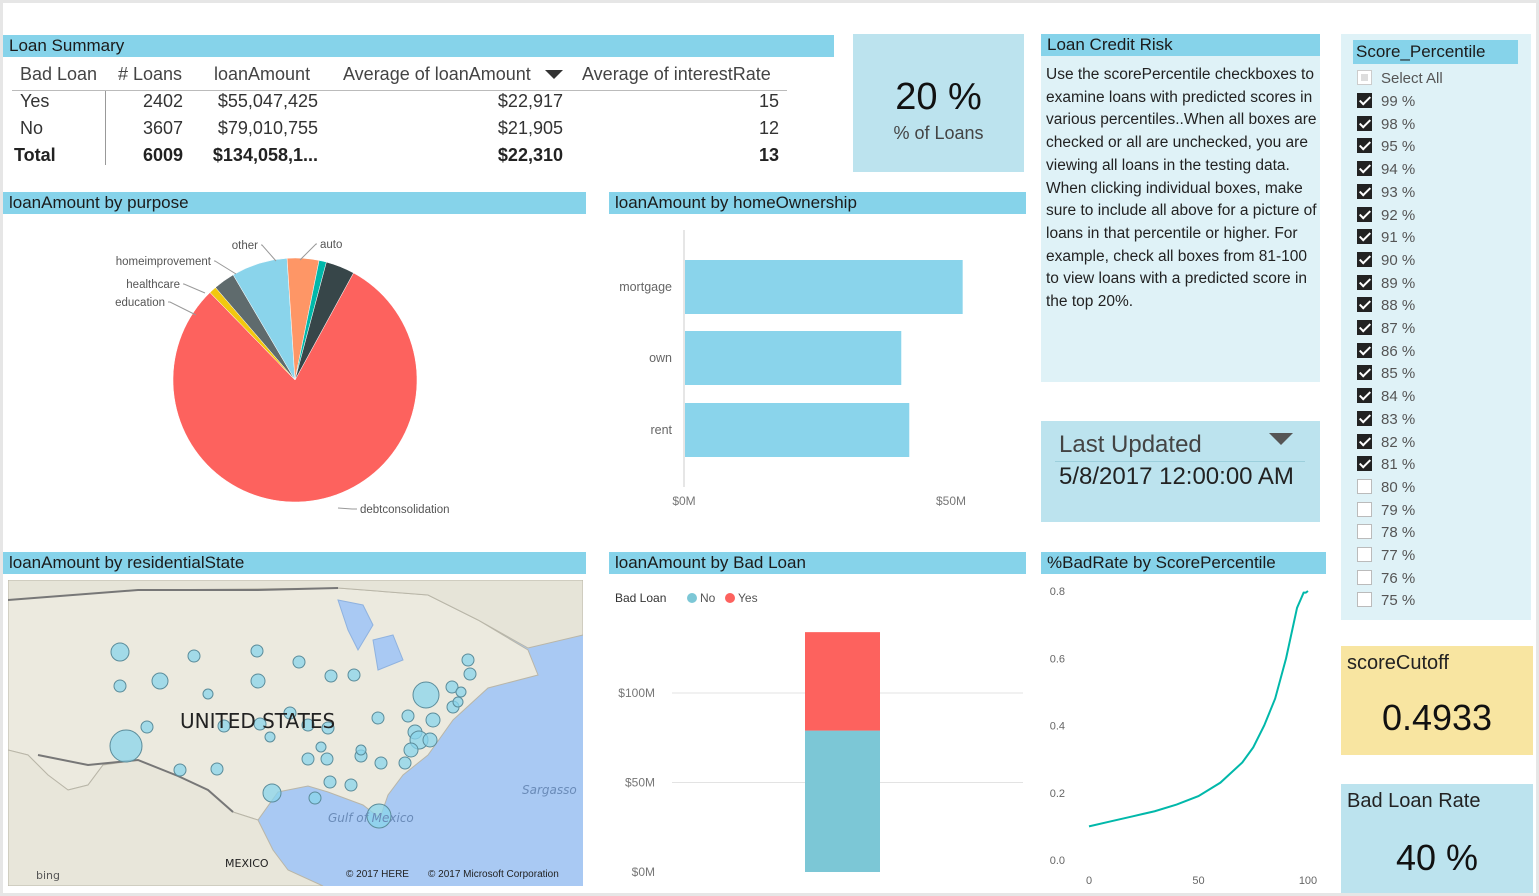 This screenshot has height=896, width=1539. I want to click on slicer-item-79: 79 %, so click(1386, 511).